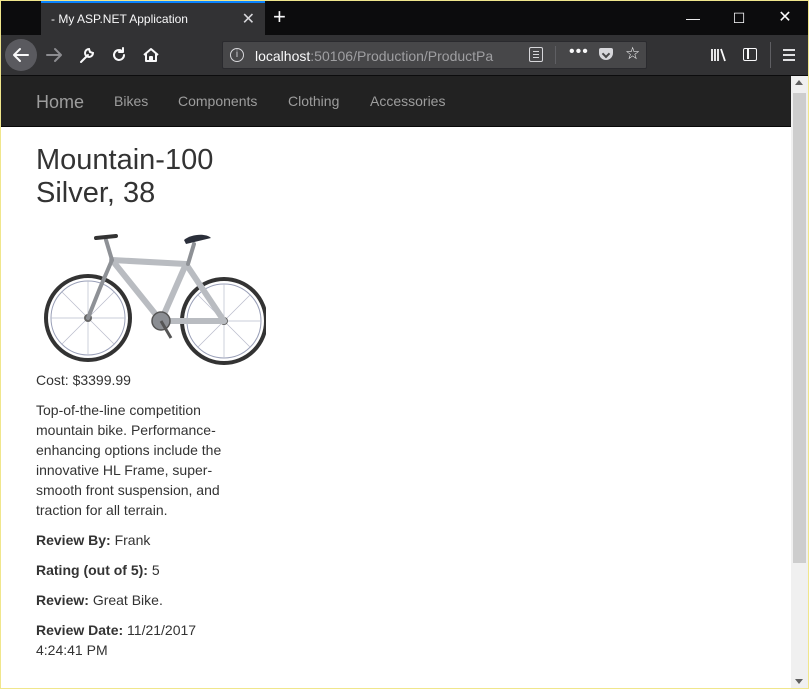 This screenshot has height=689, width=809. What do you see at coordinates (770, 55) in the screenshot?
I see `toolbar-separator` at bounding box center [770, 55].